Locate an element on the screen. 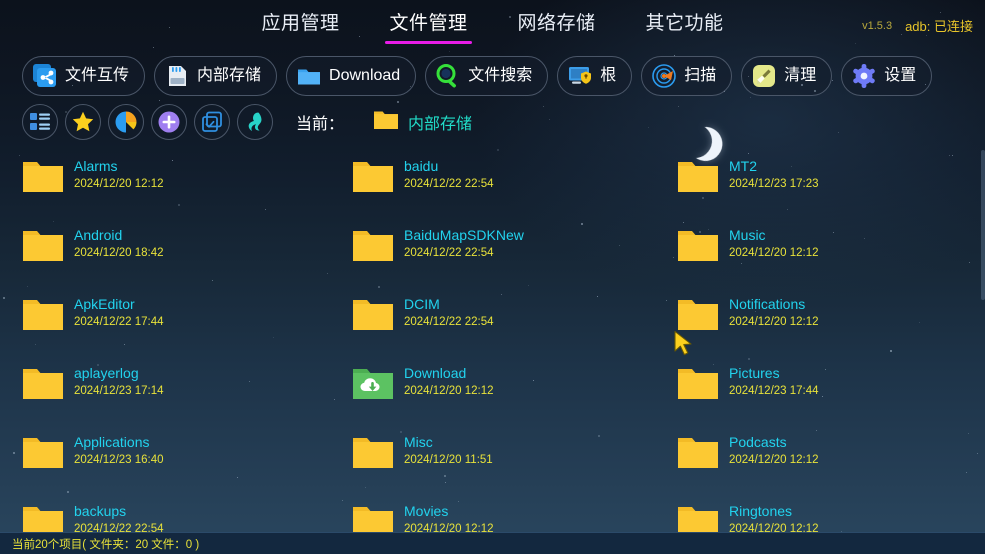 Image resolution: width=985 pixels, height=554 pixels. file-grid-item: DCIM 2024/12/22 22:54 is located at coordinates (514, 326).